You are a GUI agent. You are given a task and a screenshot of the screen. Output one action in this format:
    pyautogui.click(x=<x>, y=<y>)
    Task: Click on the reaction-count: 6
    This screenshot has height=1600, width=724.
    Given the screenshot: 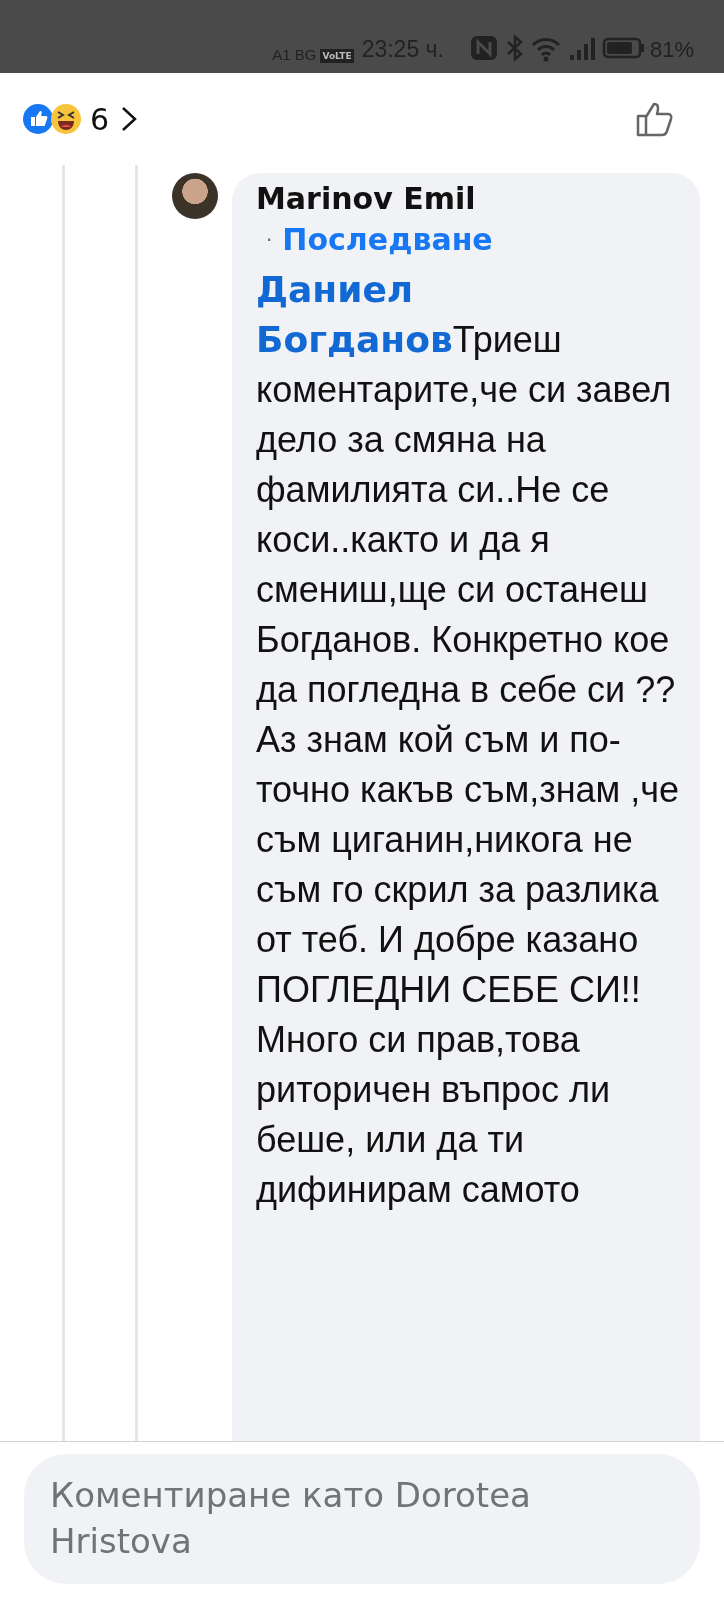 What is the action you would take?
    pyautogui.click(x=100, y=119)
    